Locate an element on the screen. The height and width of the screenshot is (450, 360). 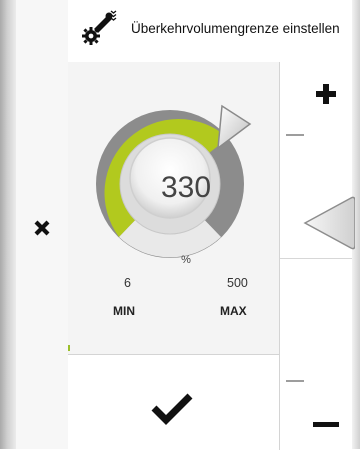
scale-tick-upper is located at coordinates (295, 135).